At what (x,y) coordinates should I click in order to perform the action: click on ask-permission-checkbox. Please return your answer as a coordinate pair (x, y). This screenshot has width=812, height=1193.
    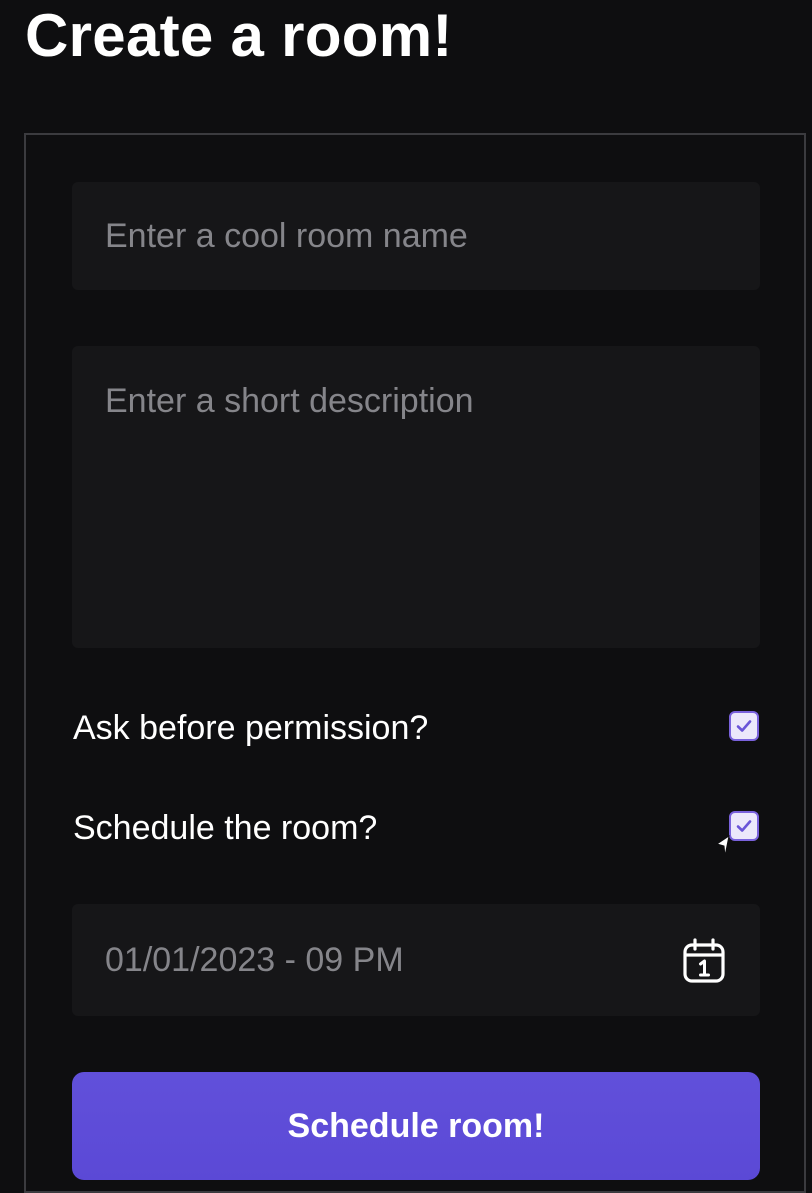
    Looking at the image, I should click on (744, 726).